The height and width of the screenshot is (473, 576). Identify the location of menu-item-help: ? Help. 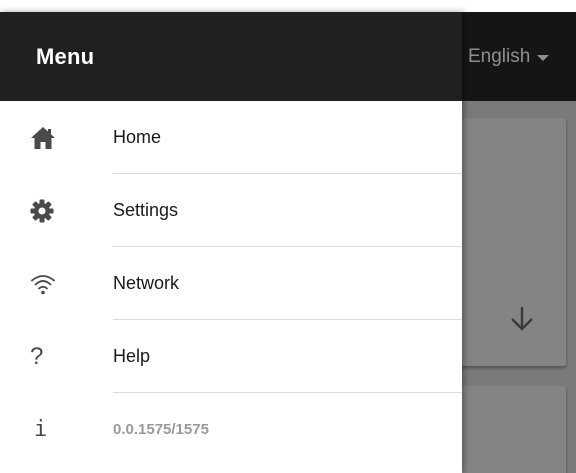
(231, 356).